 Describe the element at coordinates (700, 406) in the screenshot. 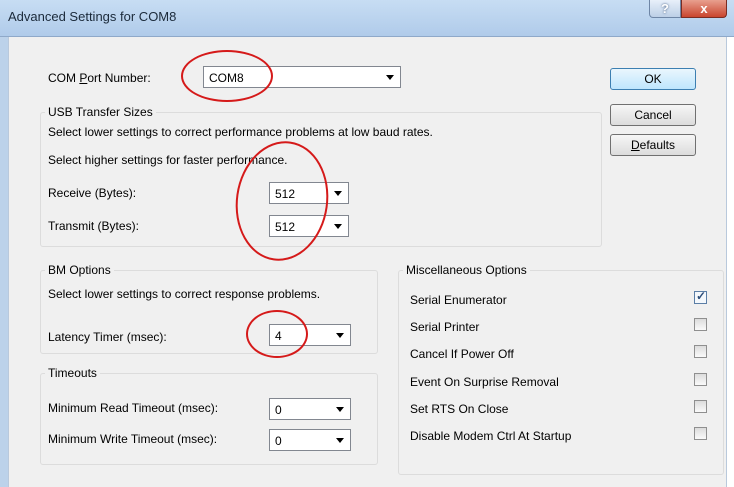

I see `set-rts-on-close-checkbox` at that location.